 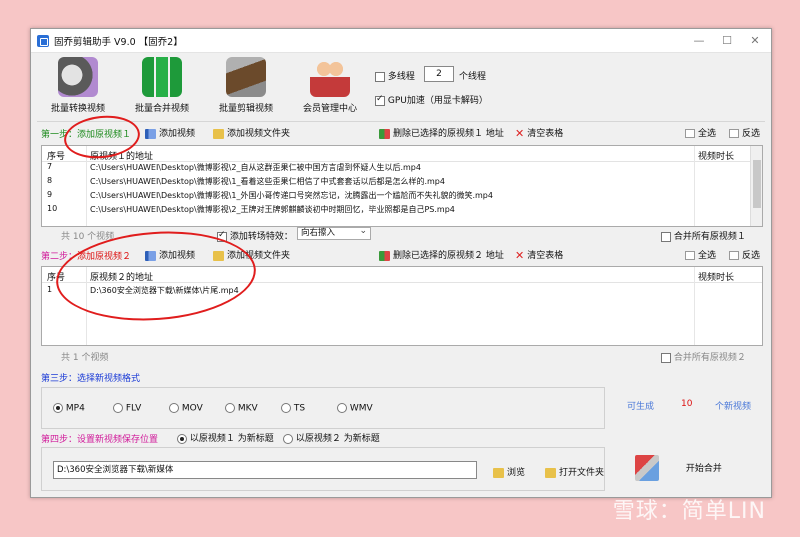 I want to click on multithread-label: 多线程, so click(x=401, y=77).